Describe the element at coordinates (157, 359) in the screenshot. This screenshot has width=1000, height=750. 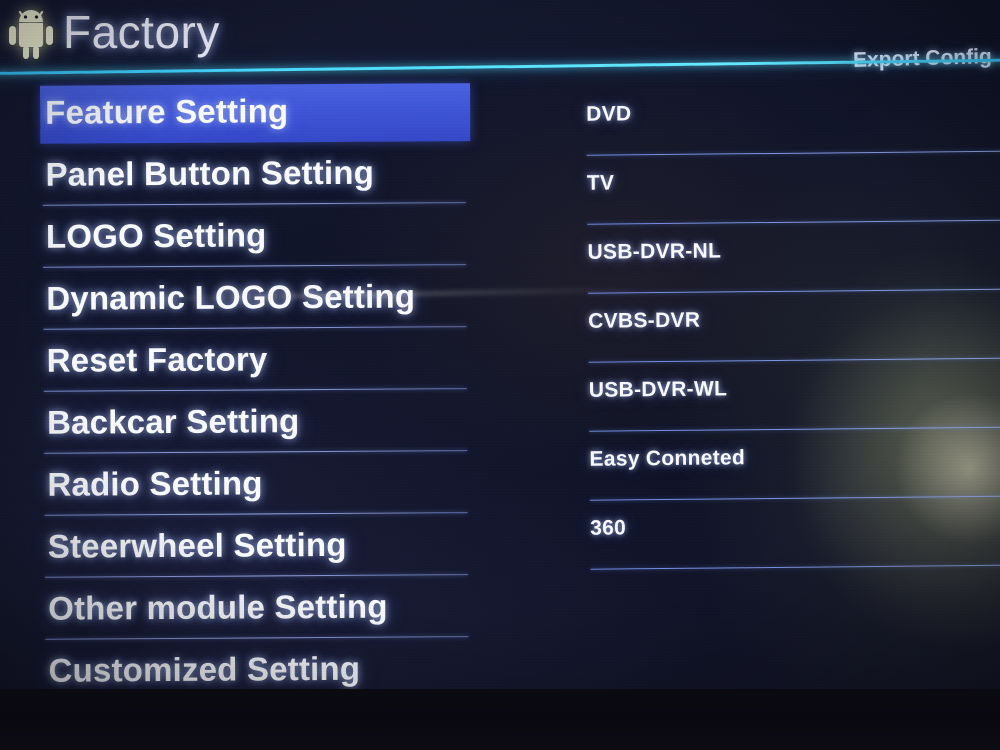
I see `sidebar-item-label: Reset Factory` at that location.